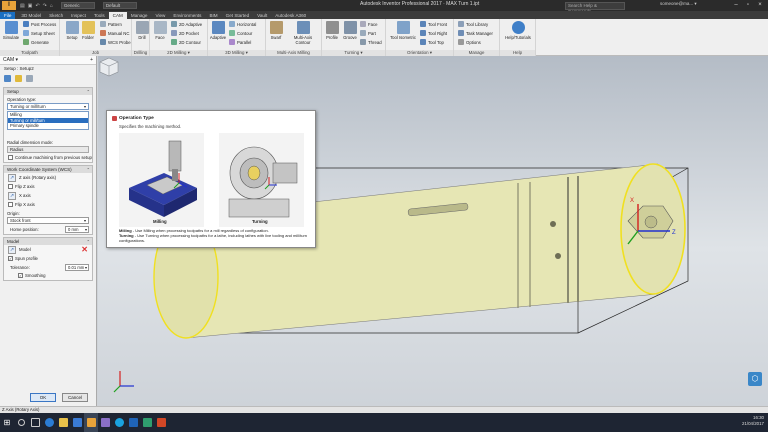 The width and height of the screenshot is (768, 432). I want to click on post-tab-icon, so click(29, 78).